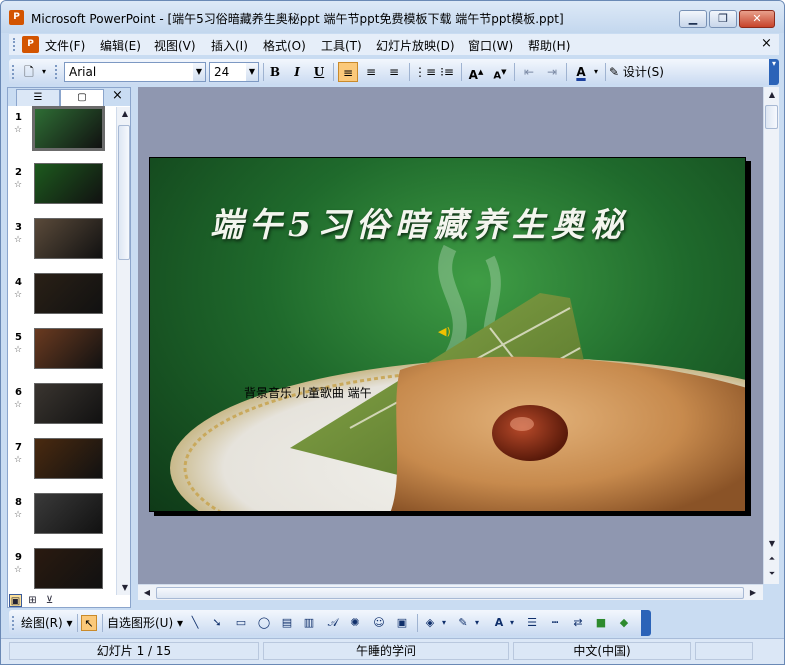  I want to click on rectangle-icon: ▭, so click(241, 623).